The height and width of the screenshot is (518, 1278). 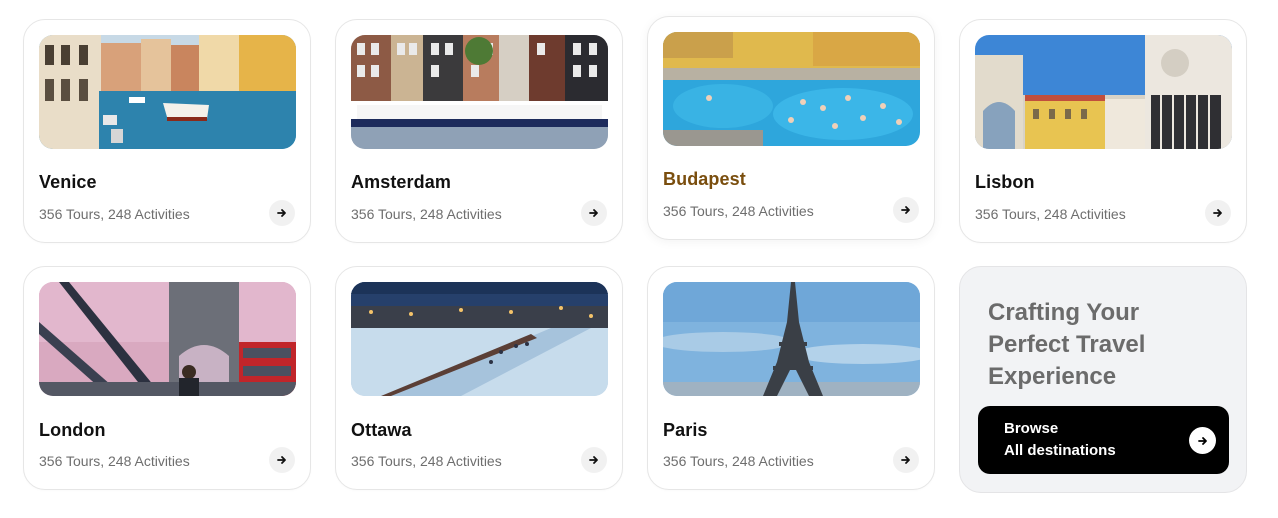 What do you see at coordinates (685, 430) in the screenshot?
I see `city-name: Paris` at bounding box center [685, 430].